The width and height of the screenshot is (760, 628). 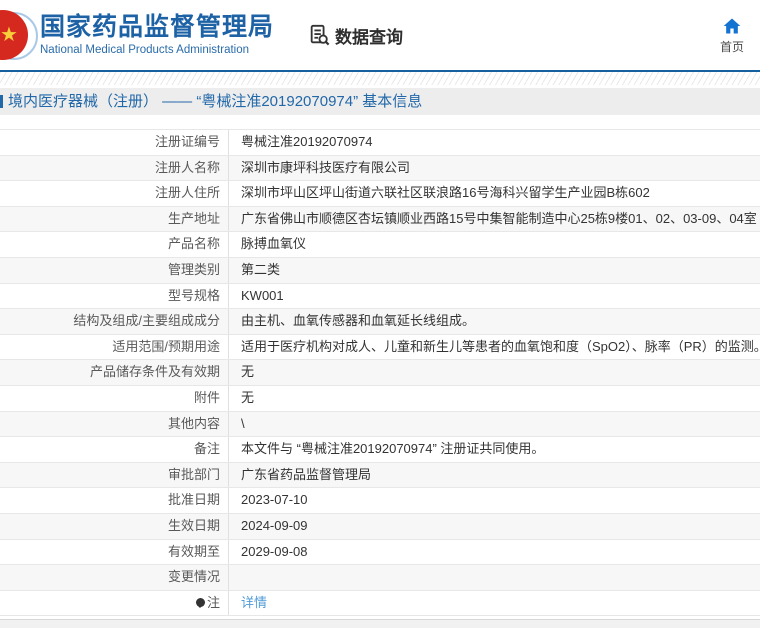 I want to click on table-row: 其他内容 \, so click(x=380, y=424).